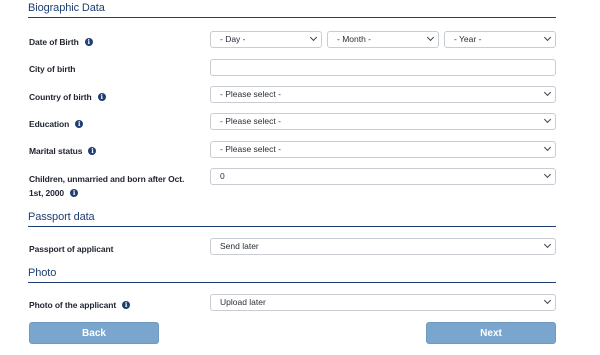  What do you see at coordinates (383, 94) in the screenshot?
I see `country-of-birth-select: - Please select -` at bounding box center [383, 94].